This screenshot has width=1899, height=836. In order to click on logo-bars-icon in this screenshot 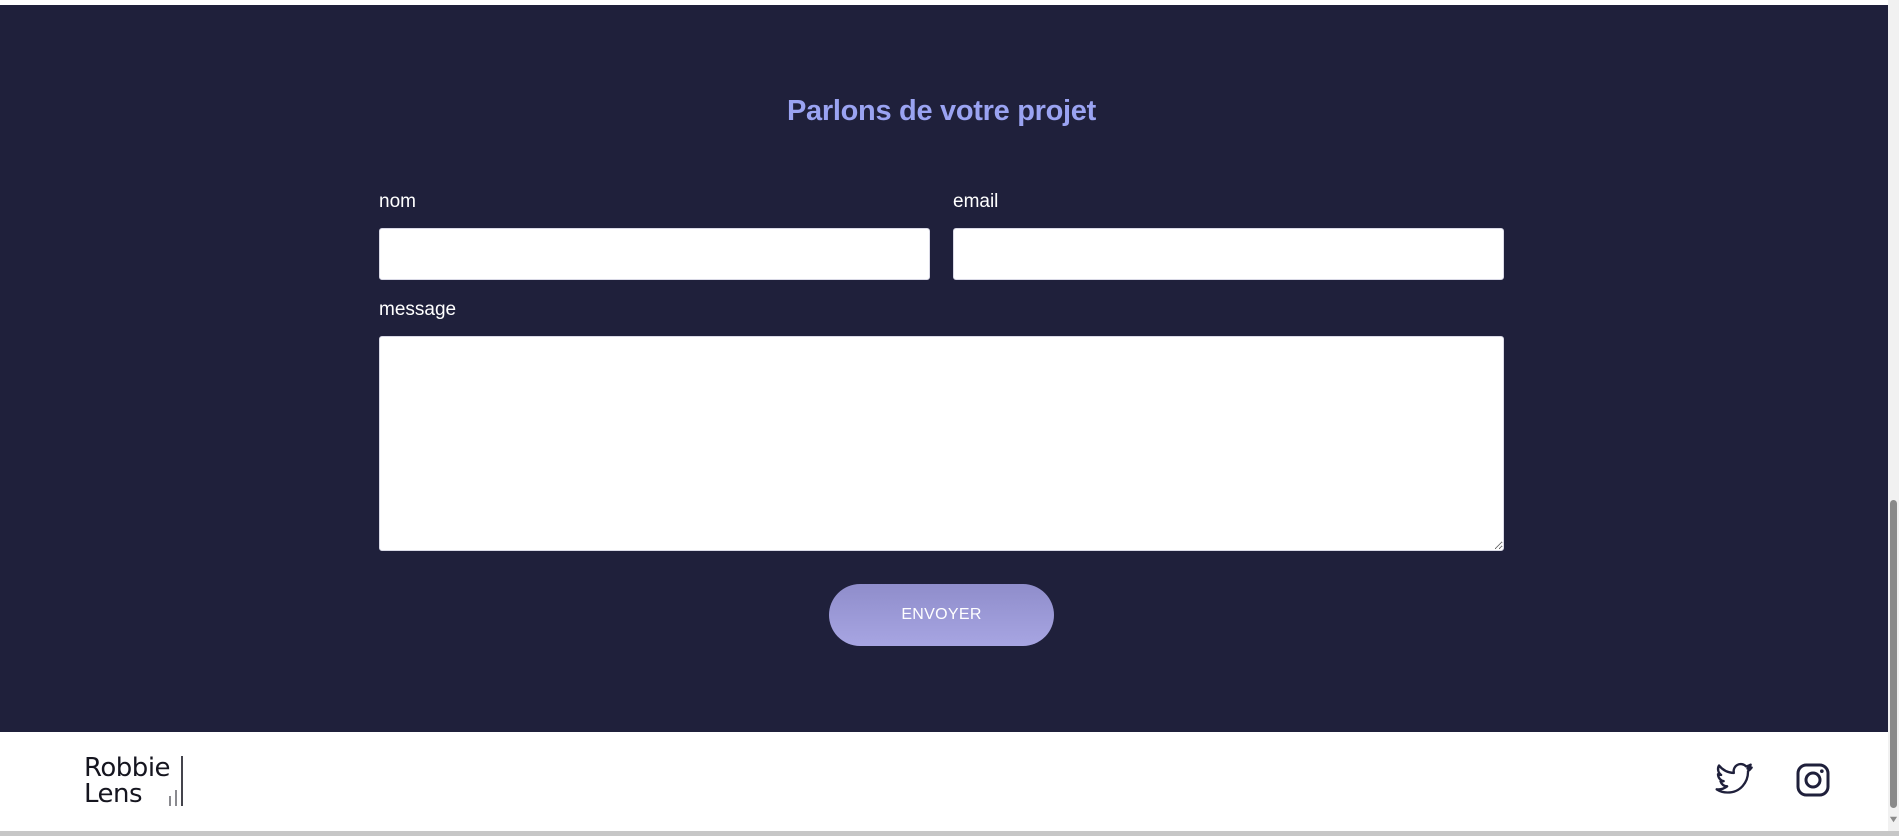, I will do `click(176, 781)`.